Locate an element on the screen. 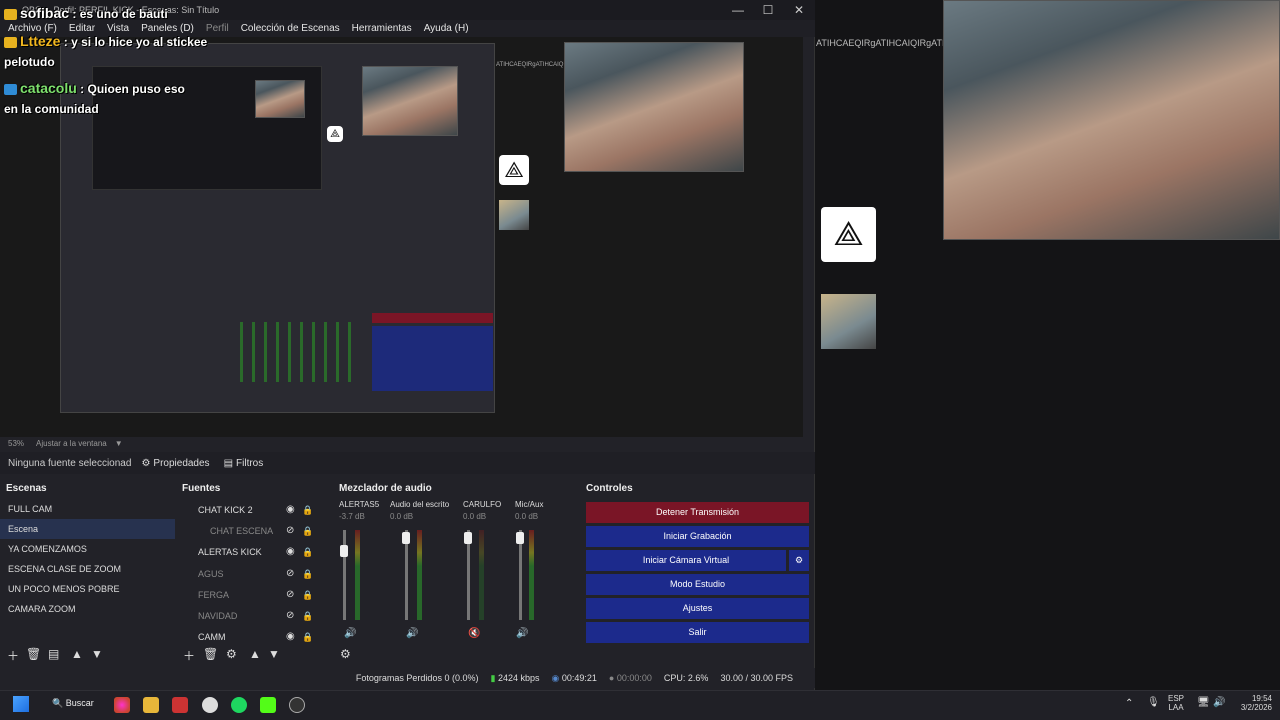 The image size is (1280, 720). filters-button: Filtros is located at coordinates (249, 463).